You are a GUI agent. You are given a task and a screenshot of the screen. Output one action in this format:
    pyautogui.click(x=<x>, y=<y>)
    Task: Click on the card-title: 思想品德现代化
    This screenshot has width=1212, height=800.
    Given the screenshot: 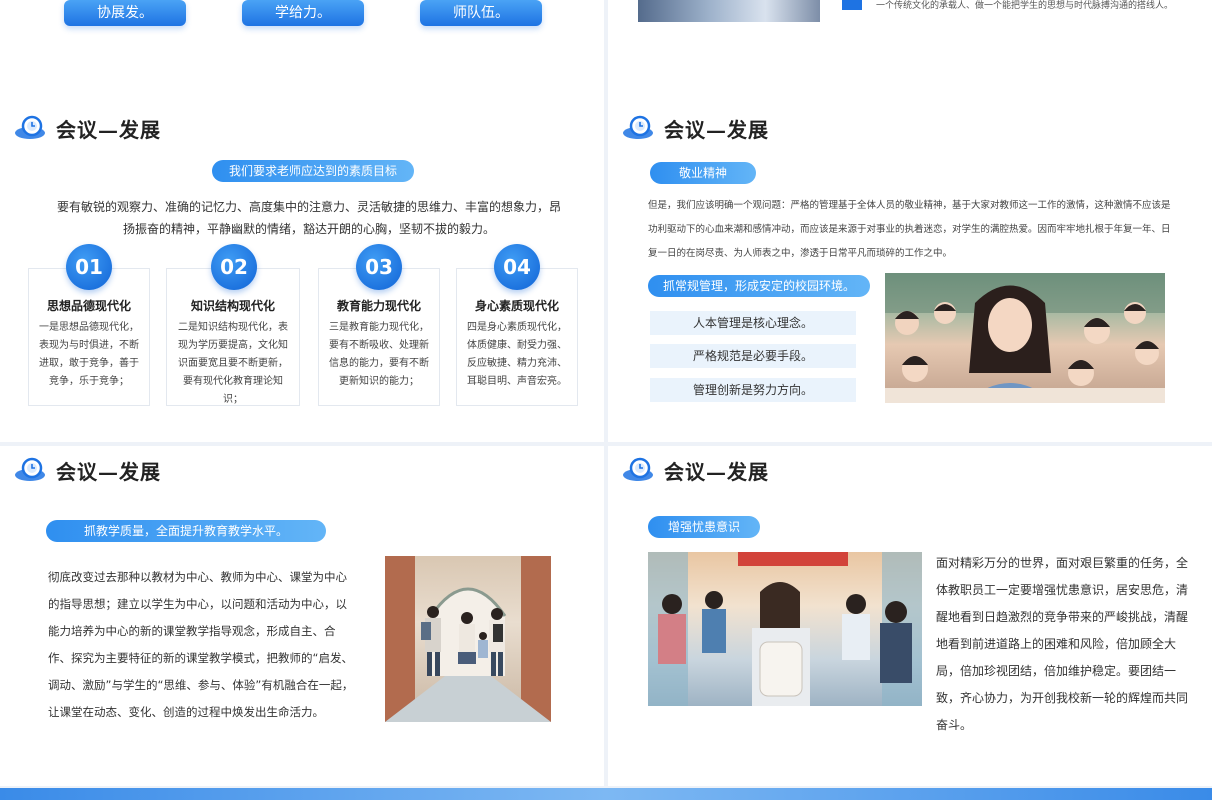 What is the action you would take?
    pyautogui.click(x=88, y=306)
    